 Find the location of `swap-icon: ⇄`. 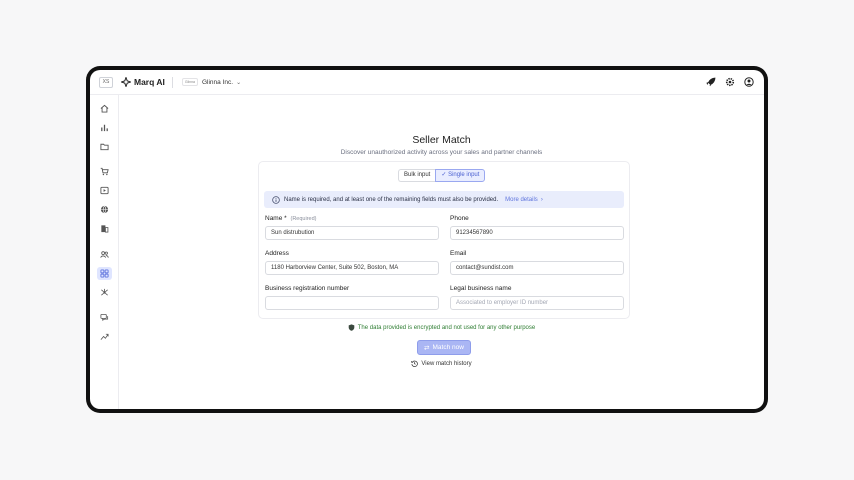

swap-icon: ⇄ is located at coordinates (427, 348).